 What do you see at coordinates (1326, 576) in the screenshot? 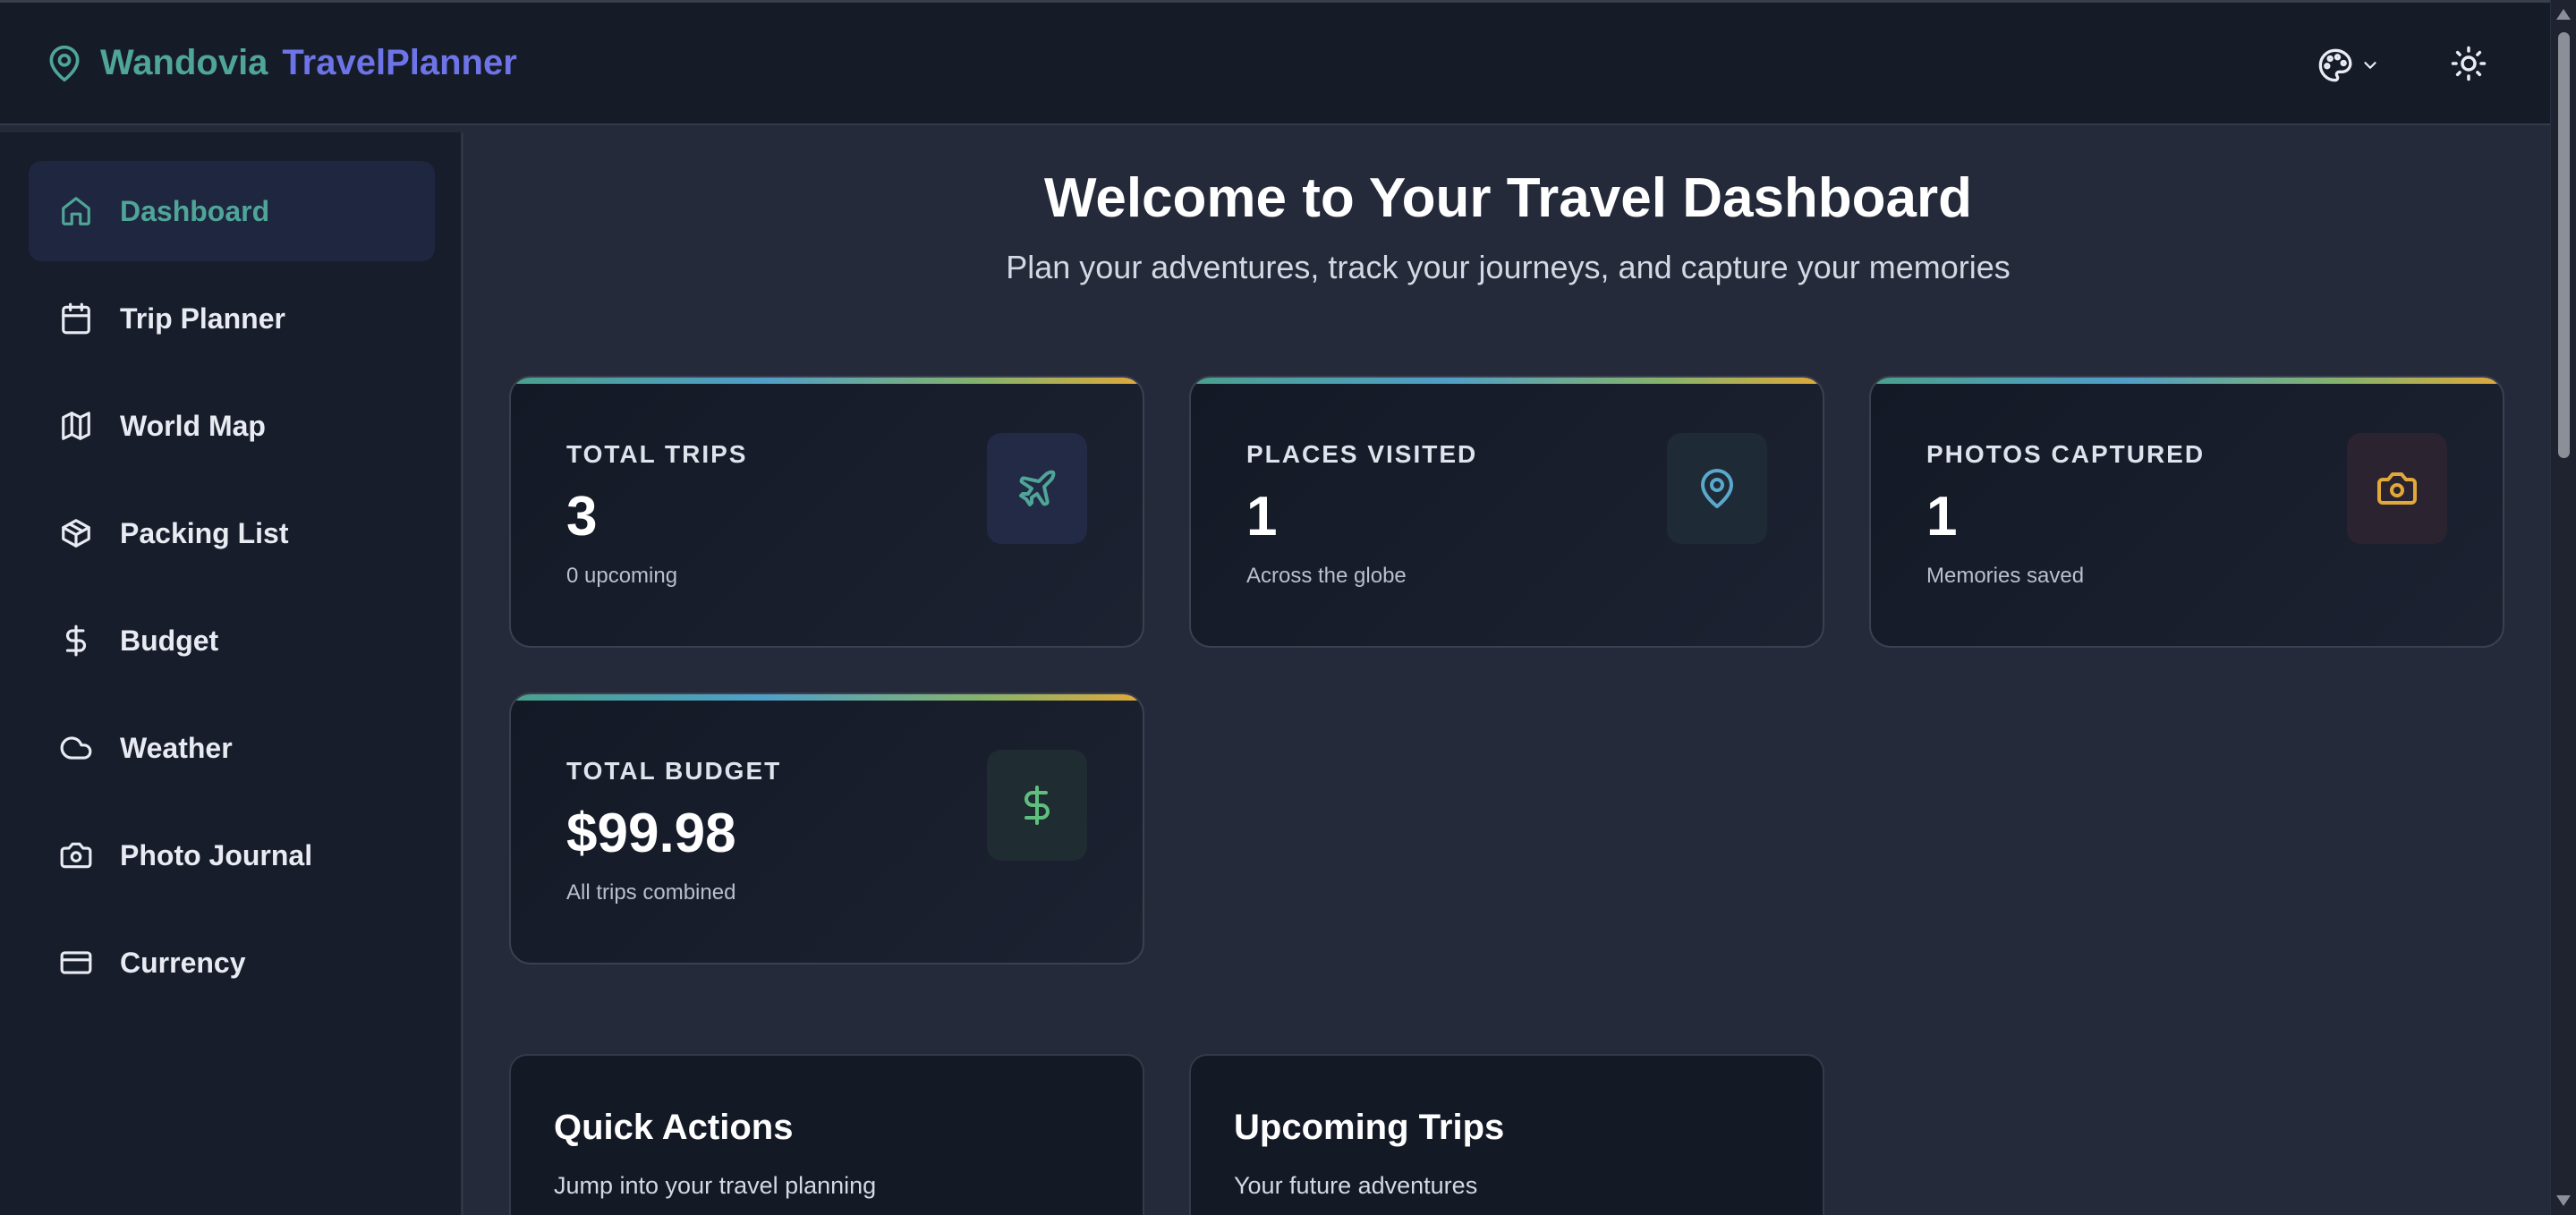
I see `stat-note: Across the globe` at bounding box center [1326, 576].